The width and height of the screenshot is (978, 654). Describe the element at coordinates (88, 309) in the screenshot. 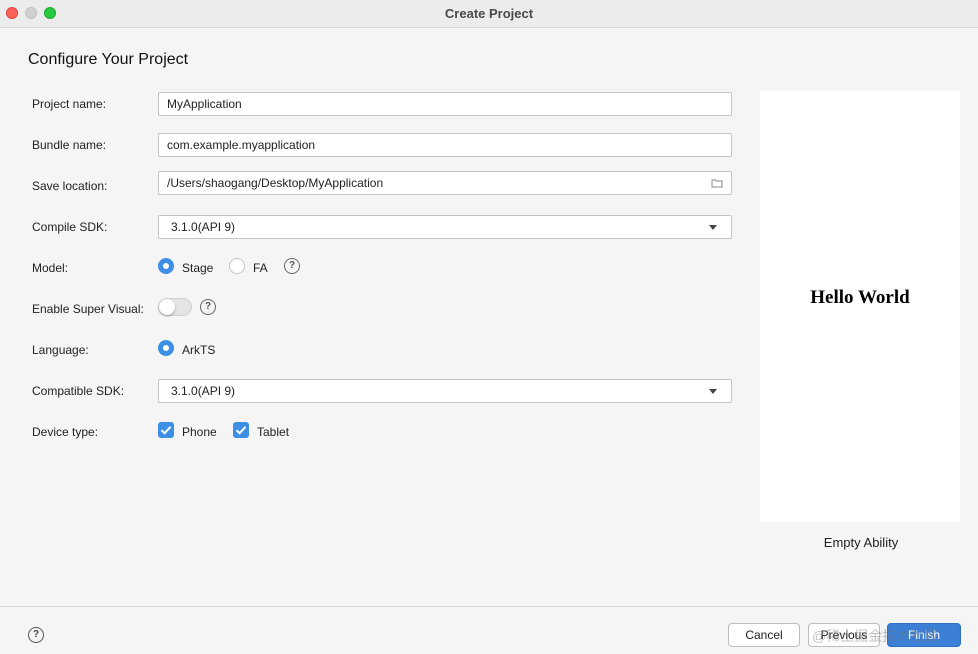

I see `super-visual-label: Enable Super Visual:` at that location.